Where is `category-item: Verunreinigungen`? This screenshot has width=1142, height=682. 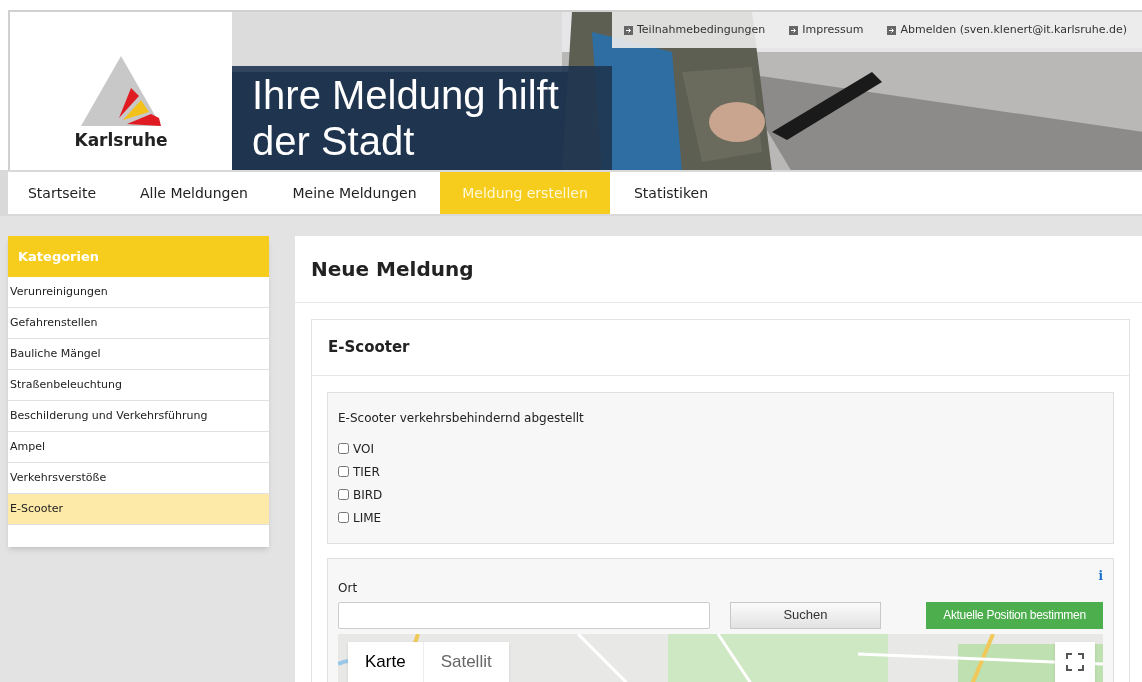
category-item: Verunreinigungen is located at coordinates (138, 292).